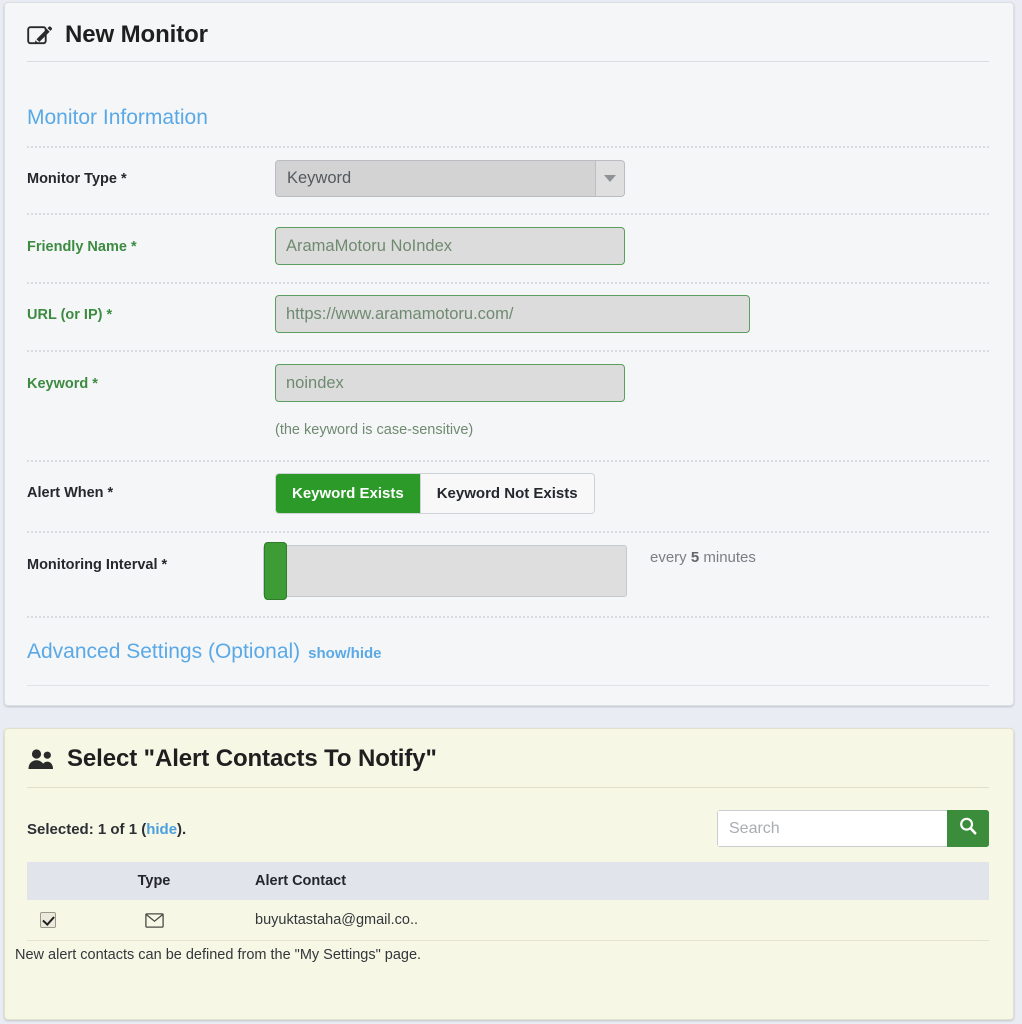 The height and width of the screenshot is (1024, 1022). Describe the element at coordinates (508, 881) in the screenshot. I see `table-header-row: Type Alert Contact` at that location.